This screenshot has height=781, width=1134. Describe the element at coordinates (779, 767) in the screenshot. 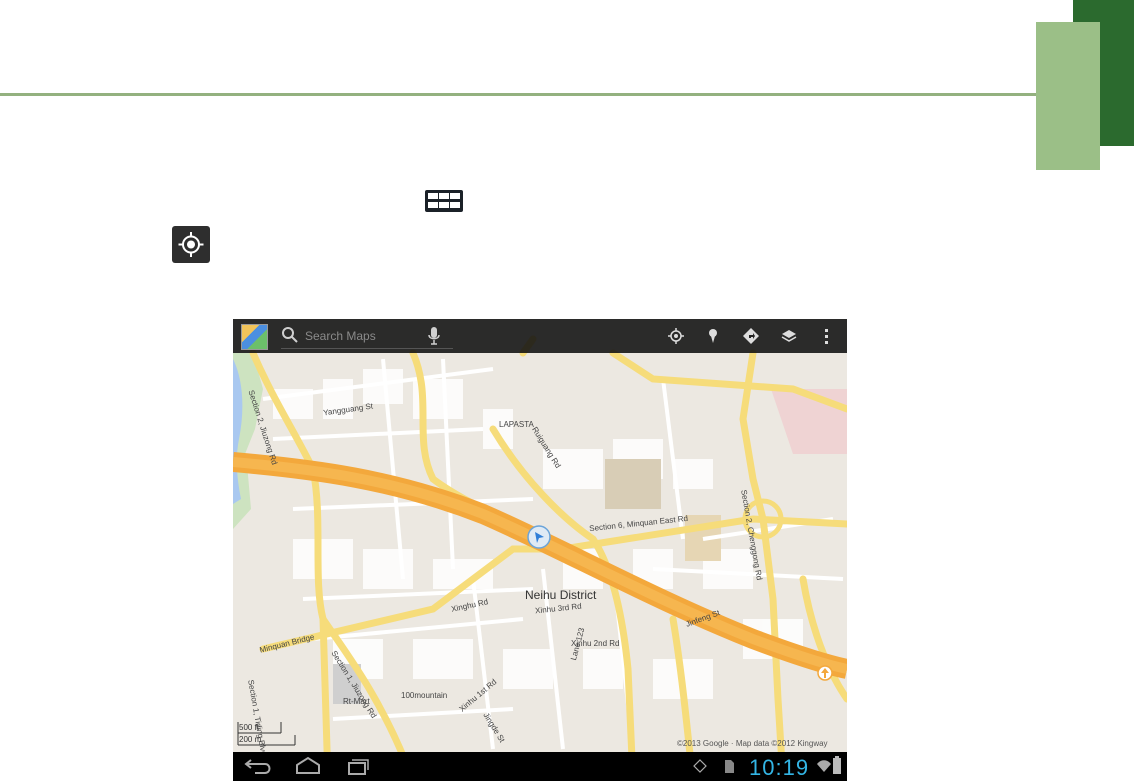

I see `status-clock: 10:19` at that location.